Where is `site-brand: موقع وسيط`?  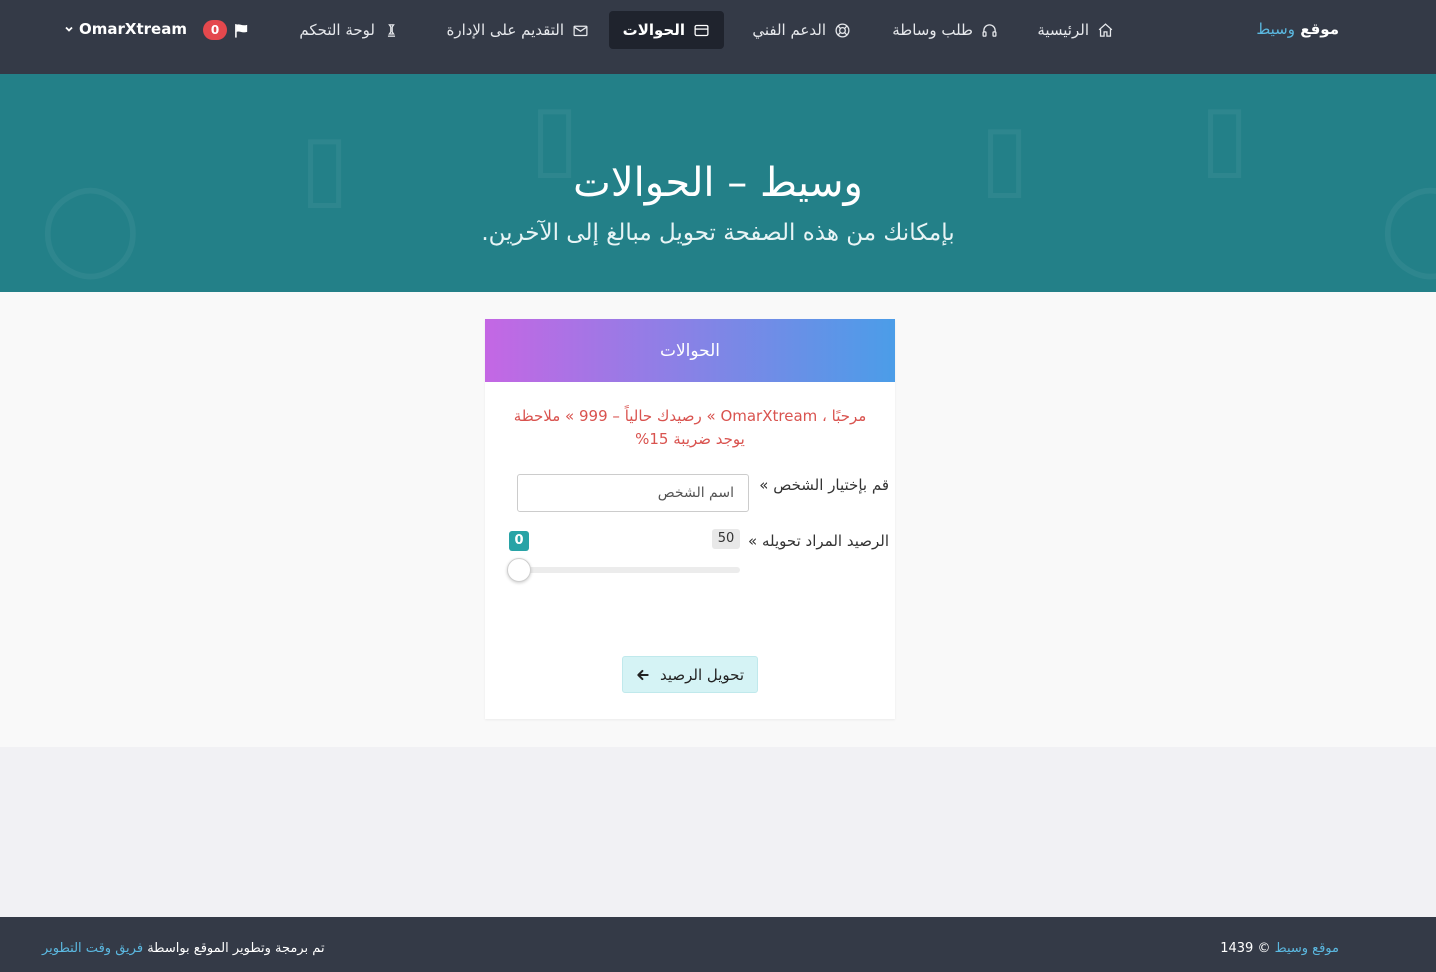 site-brand: موقع وسيط is located at coordinates (1297, 29).